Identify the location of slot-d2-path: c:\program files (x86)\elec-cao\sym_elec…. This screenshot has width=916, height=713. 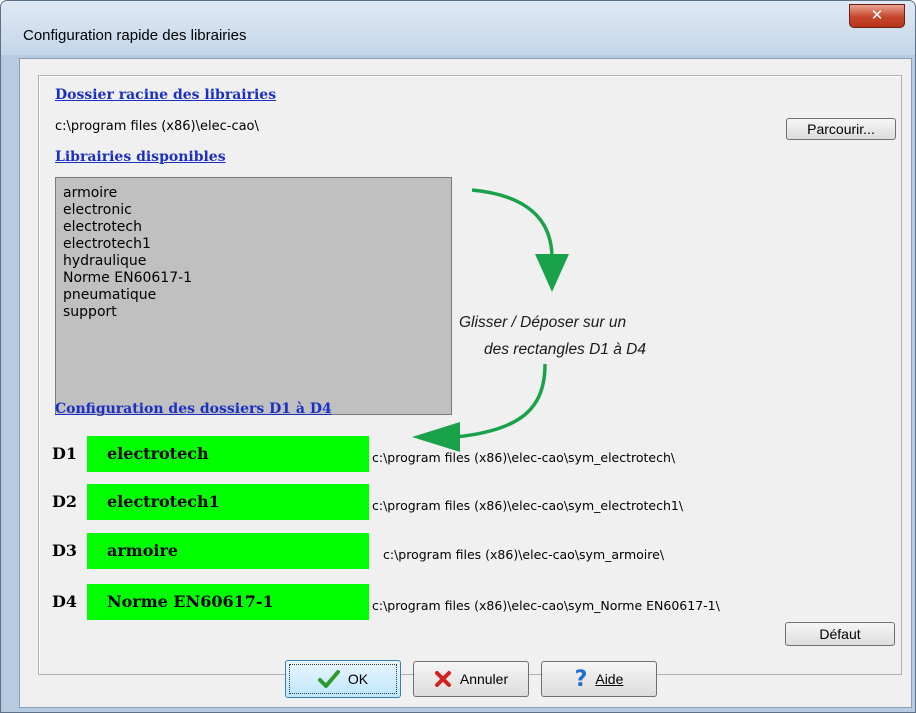
(528, 505).